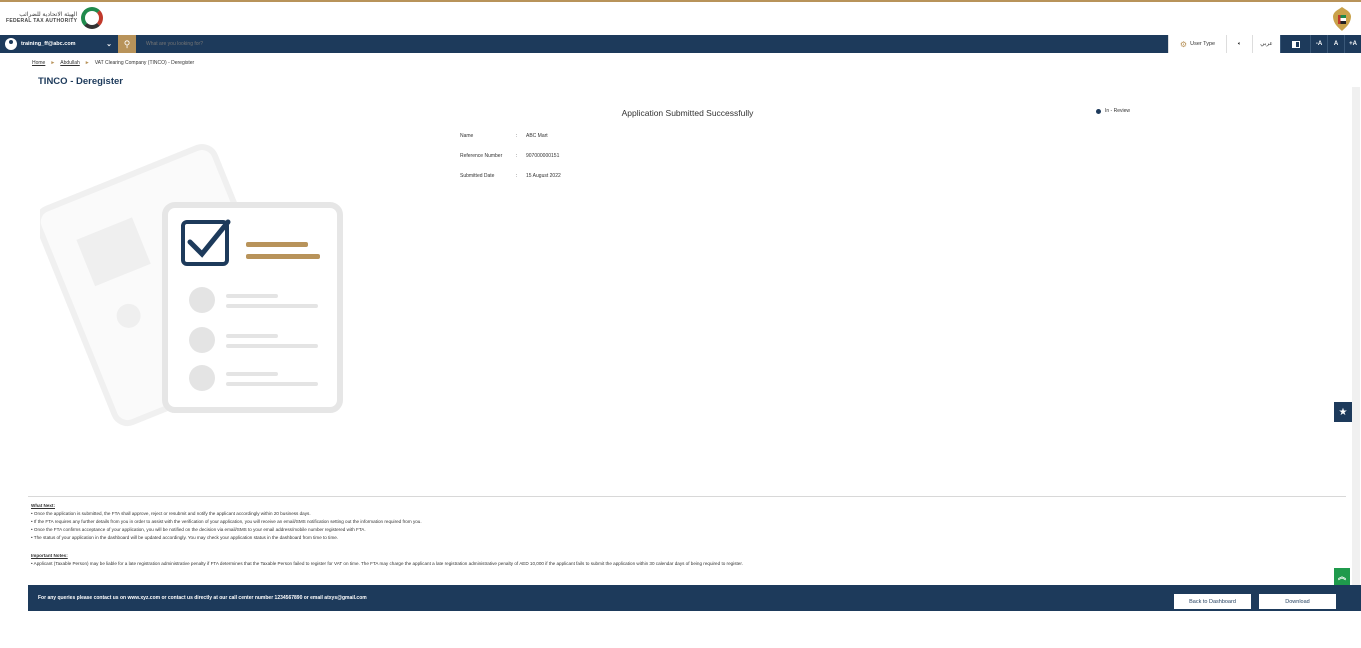 The height and width of the screenshot is (648, 1361). I want to click on logo-mark-icon, so click(92, 18).